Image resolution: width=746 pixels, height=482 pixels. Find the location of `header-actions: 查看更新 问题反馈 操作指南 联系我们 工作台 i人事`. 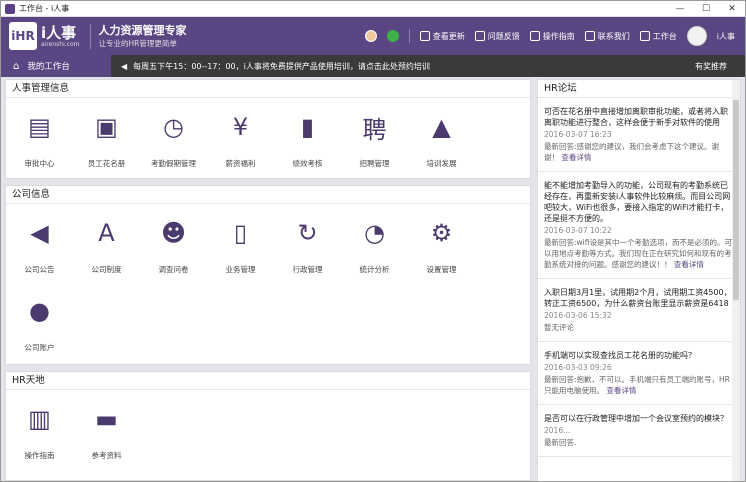

header-actions: 查看更新 问题反馈 操作指南 联系我们 工作台 i人事 is located at coordinates (554, 36).